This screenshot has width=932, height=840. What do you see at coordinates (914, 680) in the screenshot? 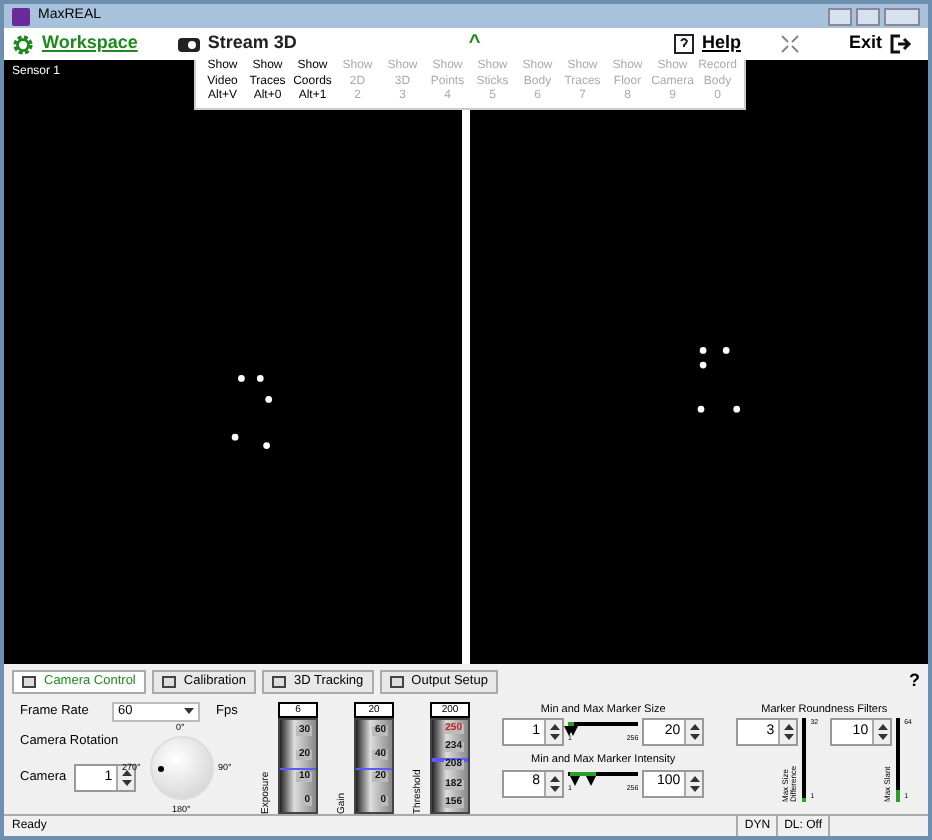
I see `help-mark: ?` at bounding box center [914, 680].